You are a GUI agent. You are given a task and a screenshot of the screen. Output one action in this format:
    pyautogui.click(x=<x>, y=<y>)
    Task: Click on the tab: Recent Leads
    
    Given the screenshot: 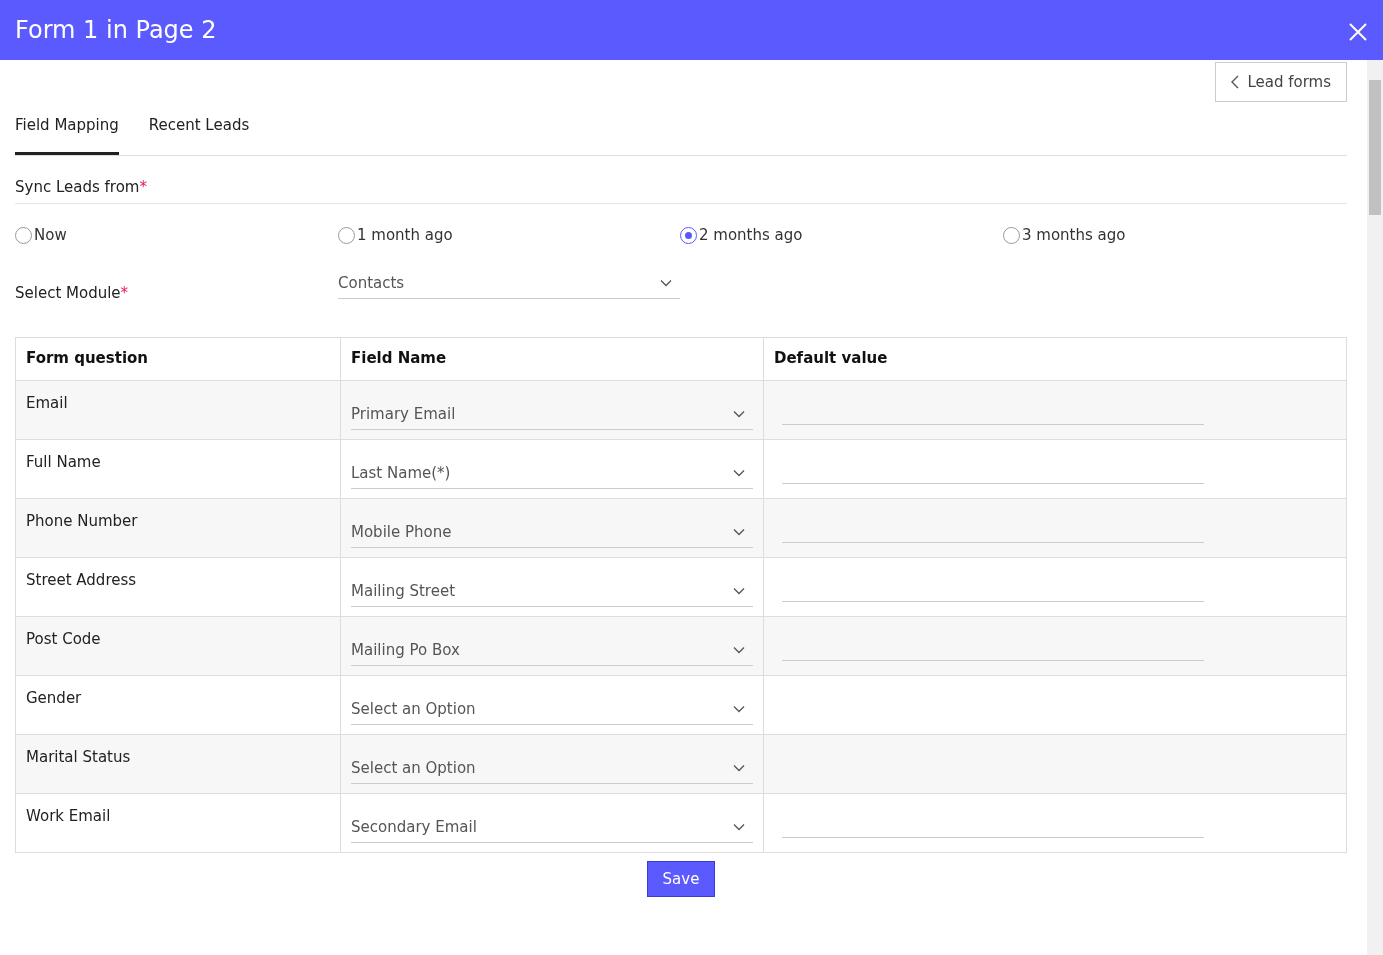 What is the action you would take?
    pyautogui.click(x=199, y=129)
    